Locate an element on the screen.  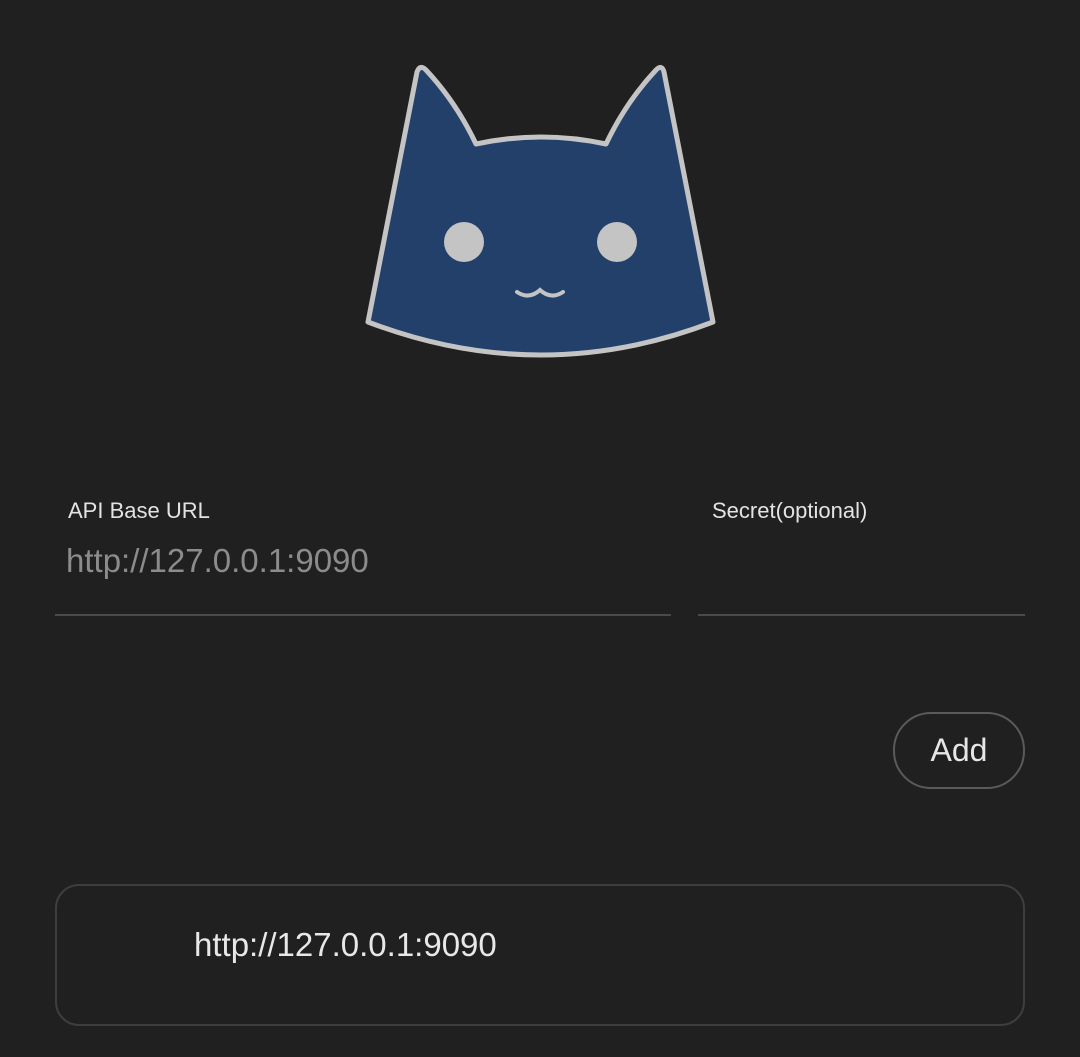
server-url: http://127.0.0.1:9090 is located at coordinates (345, 944).